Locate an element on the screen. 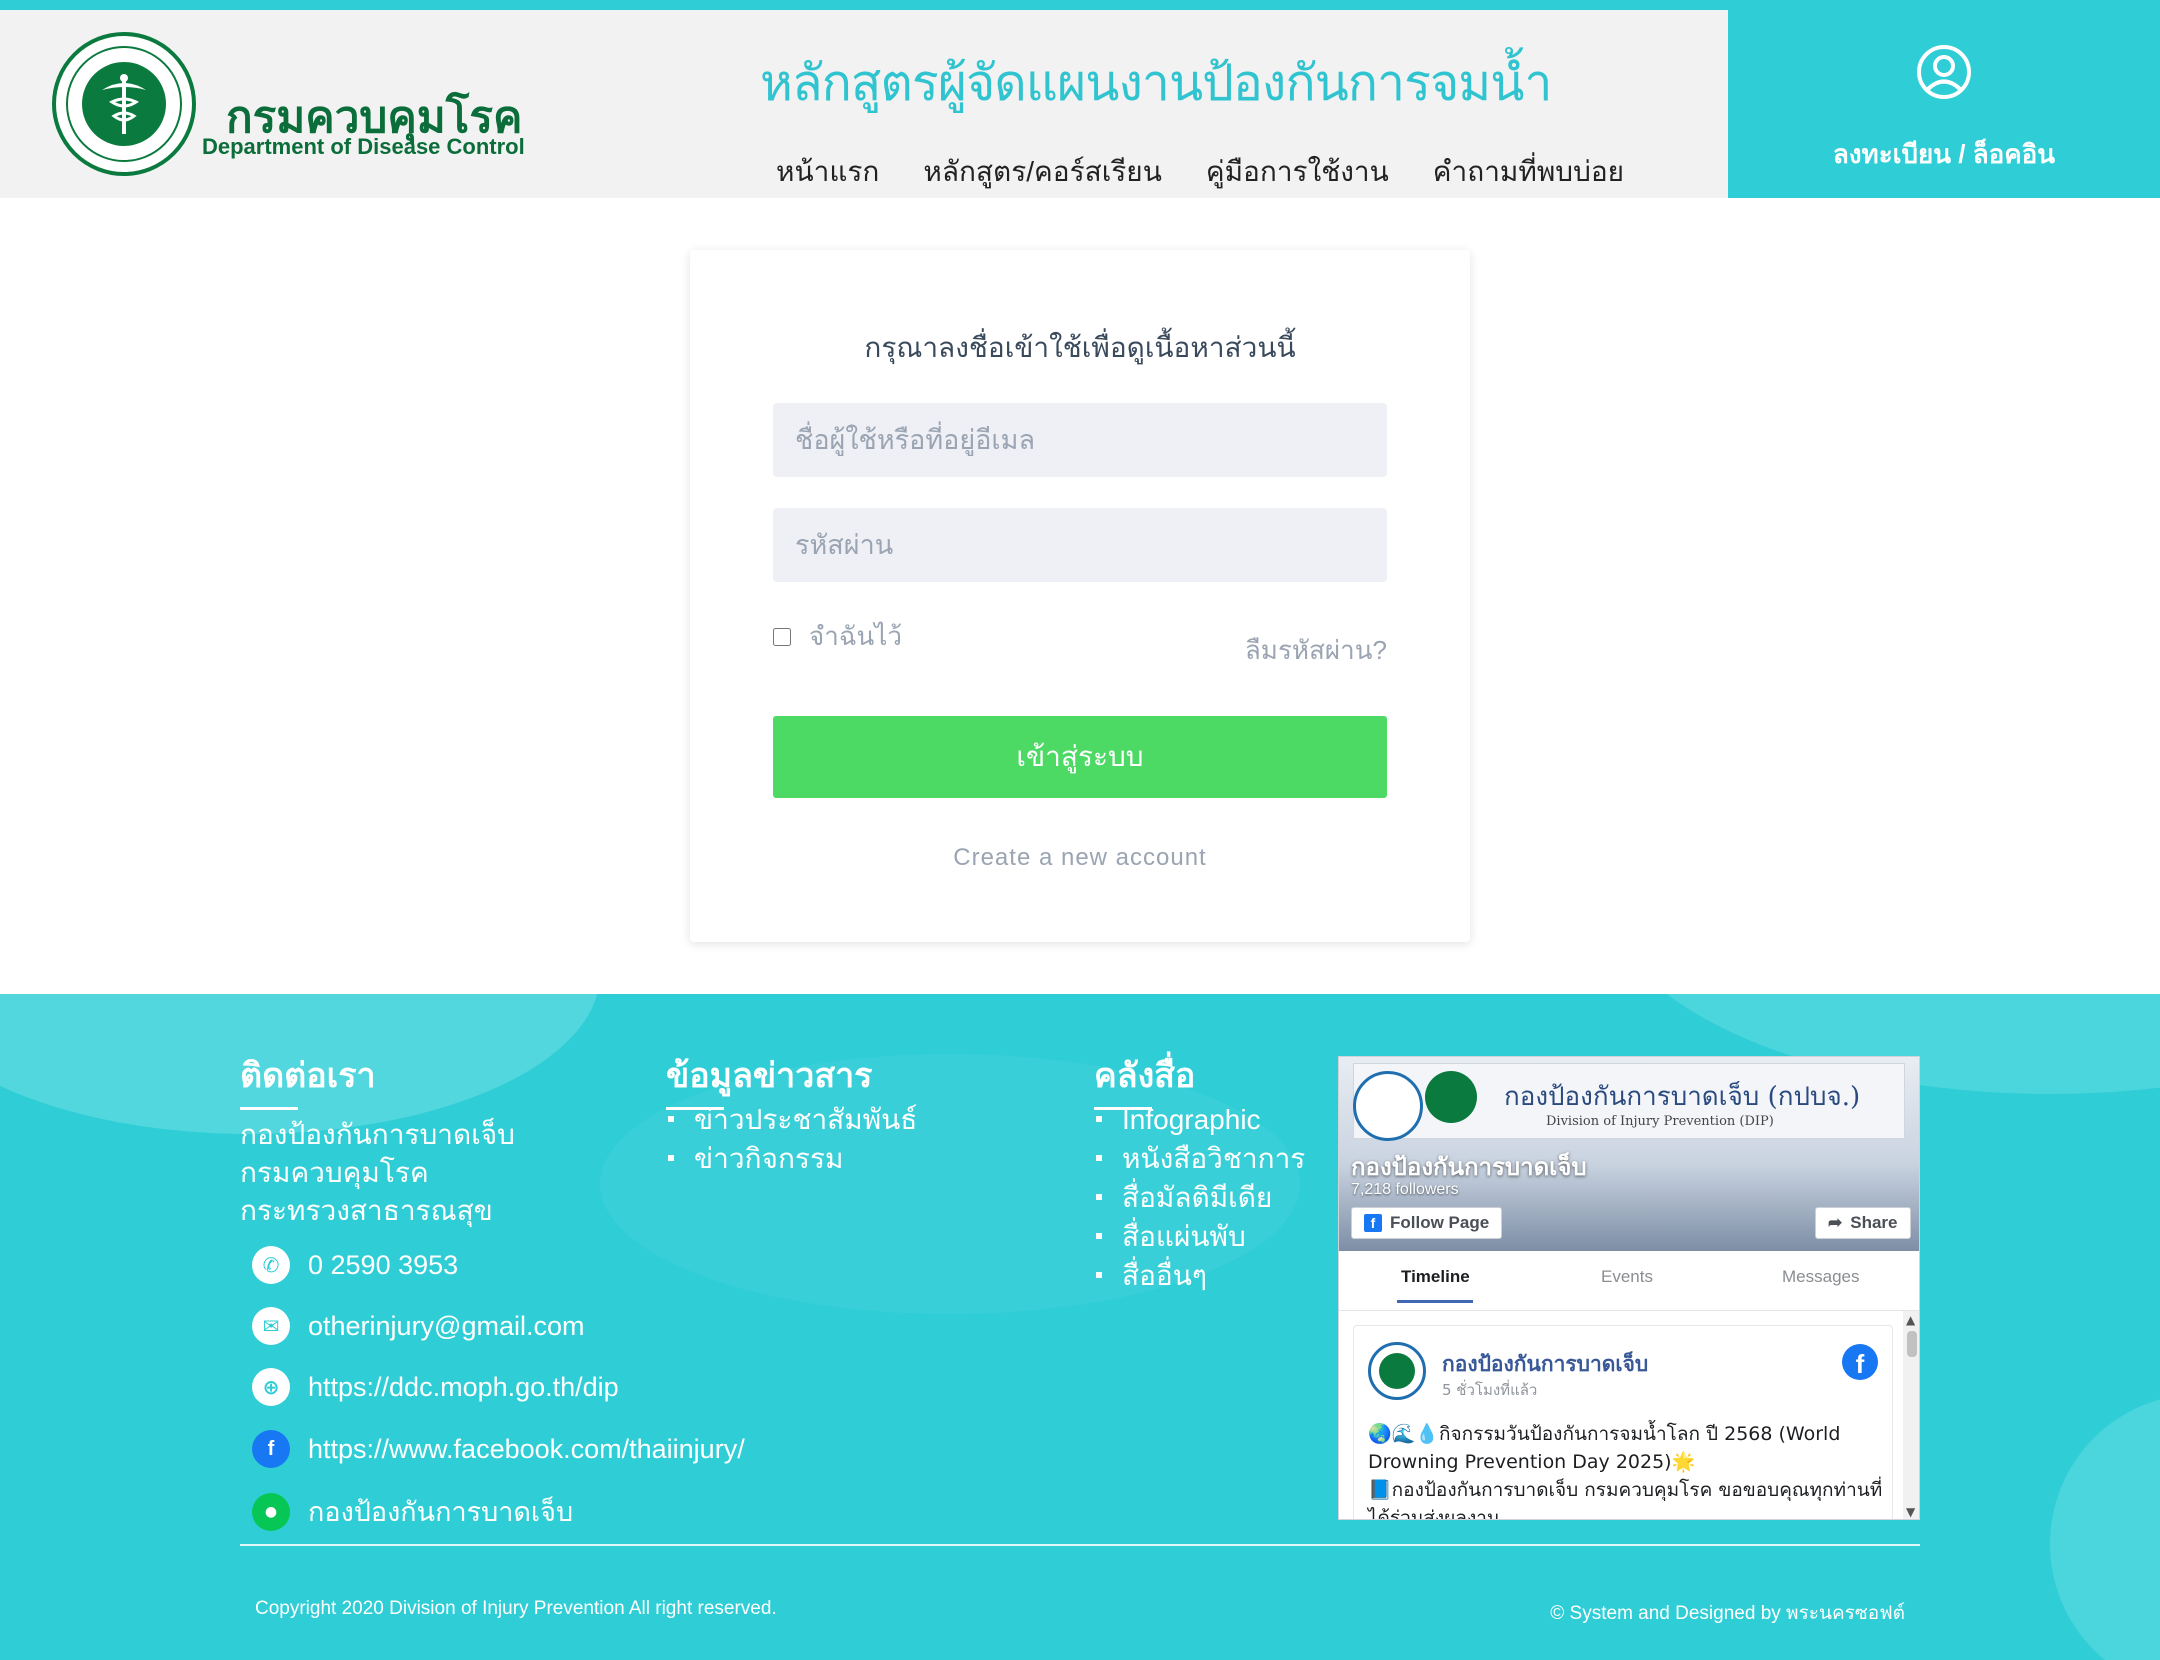 Image resolution: width=2160 pixels, height=1660 pixels. media-item: หนังสือวิชาการ is located at coordinates (1199, 1158).